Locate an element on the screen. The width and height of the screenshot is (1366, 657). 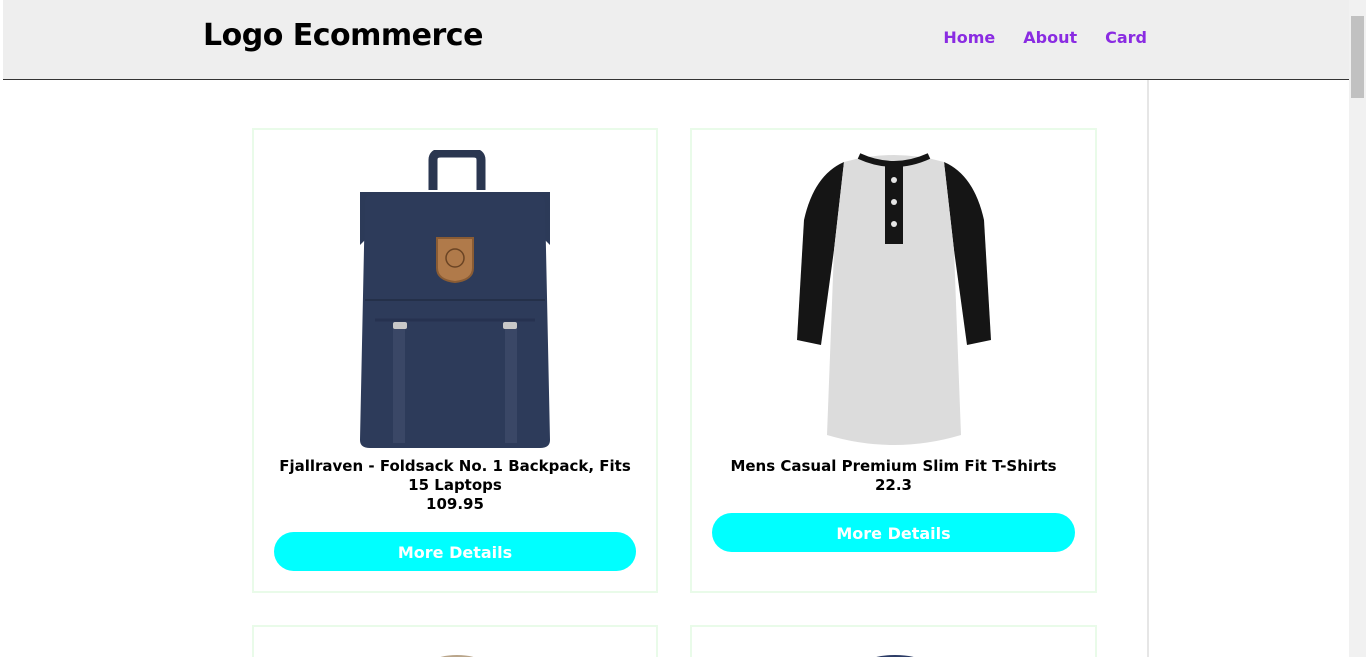
nav-home-link: Home is located at coordinates (969, 37).